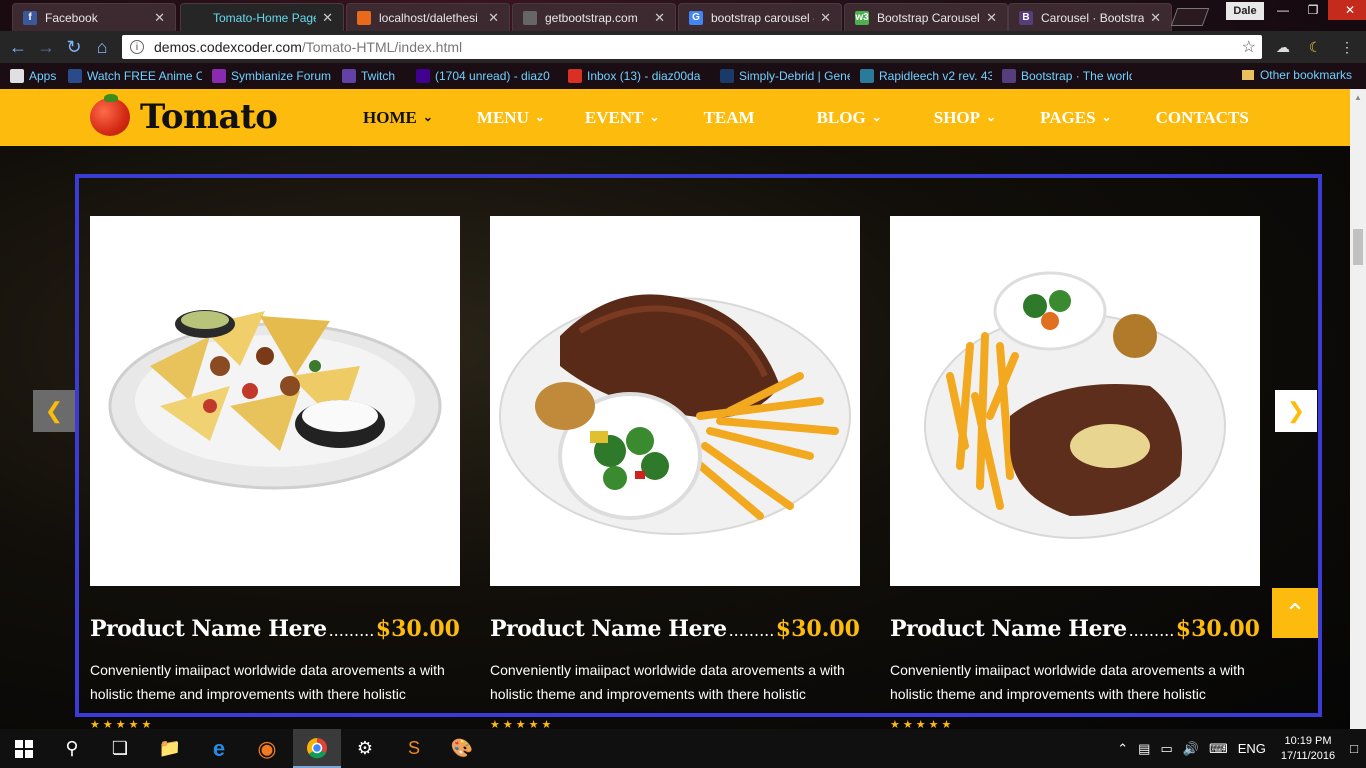 This screenshot has height=768, width=1366. Describe the element at coordinates (1354, 748) in the screenshot. I see `notifications-icon: □` at that location.